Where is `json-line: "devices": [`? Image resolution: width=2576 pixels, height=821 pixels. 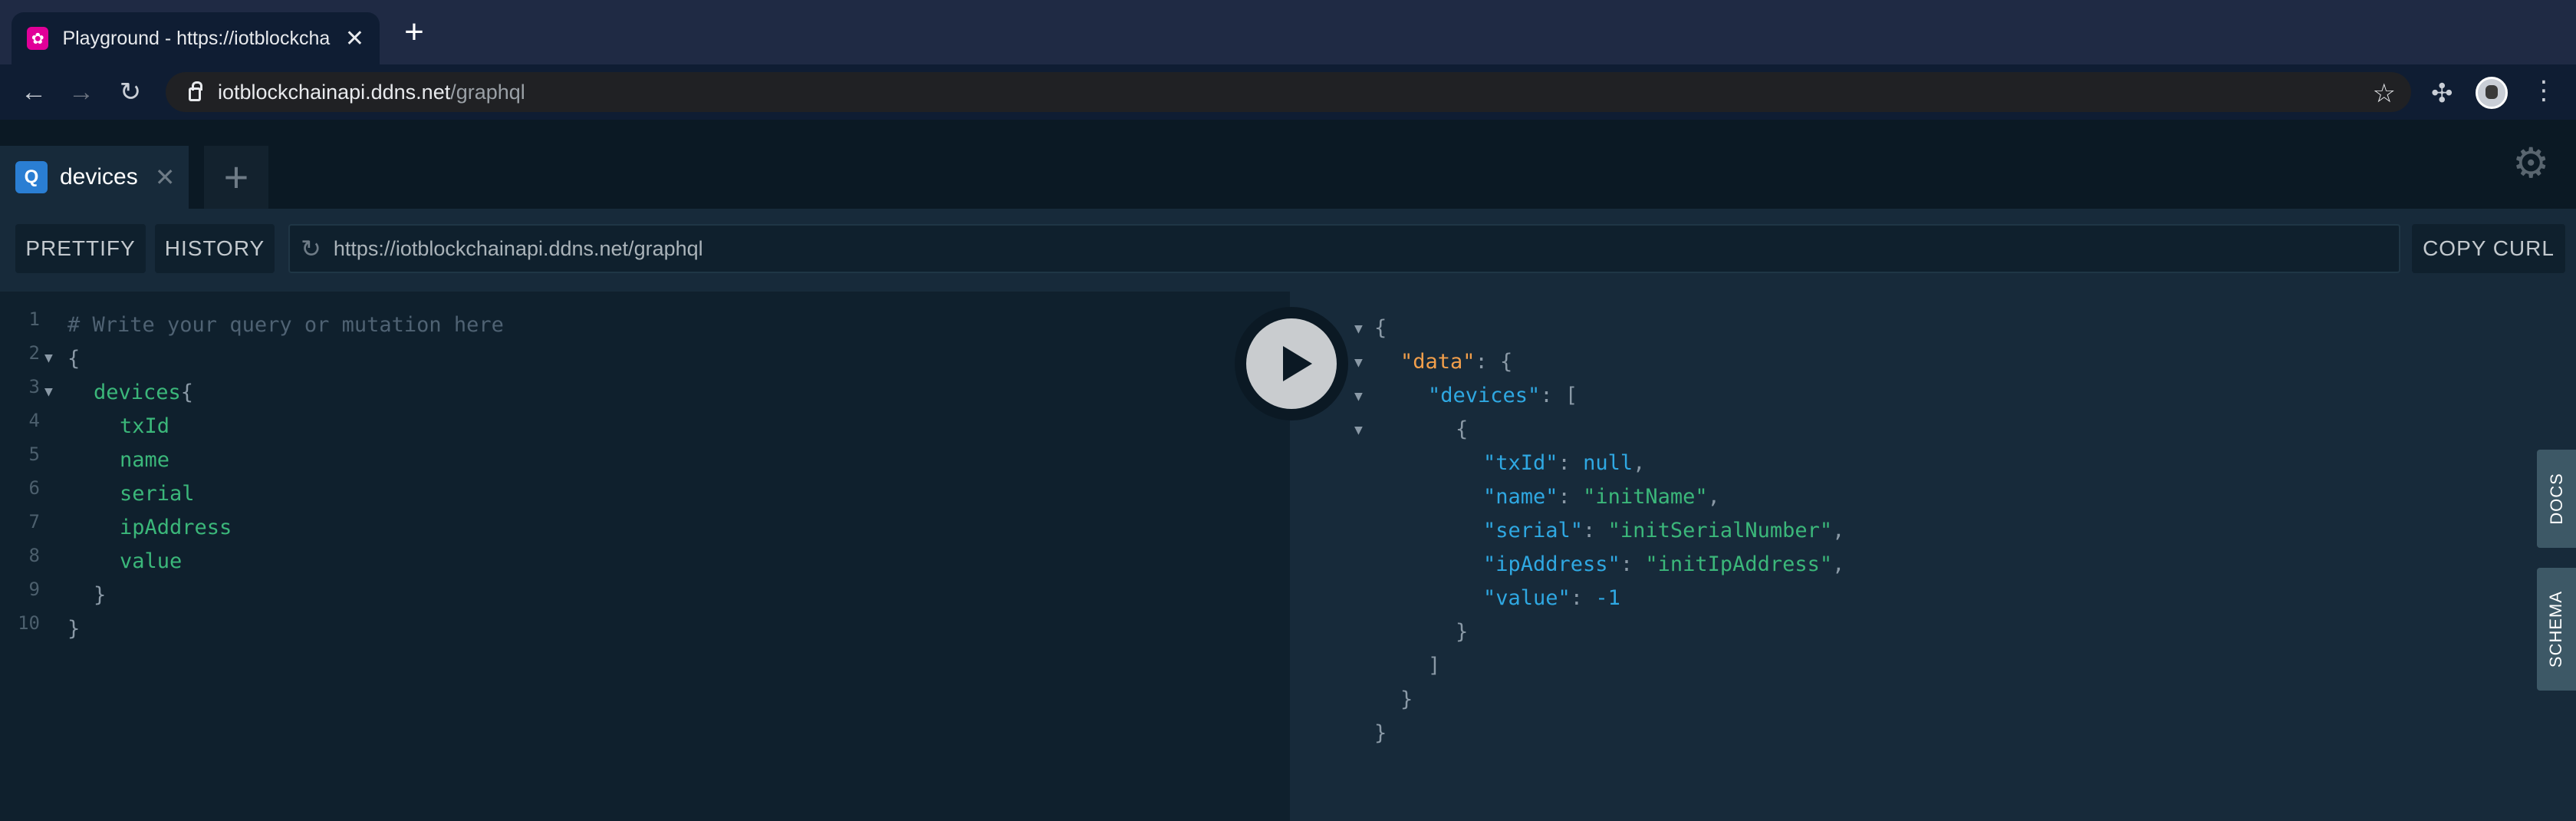 json-line: "devices": [ is located at coordinates (1503, 395).